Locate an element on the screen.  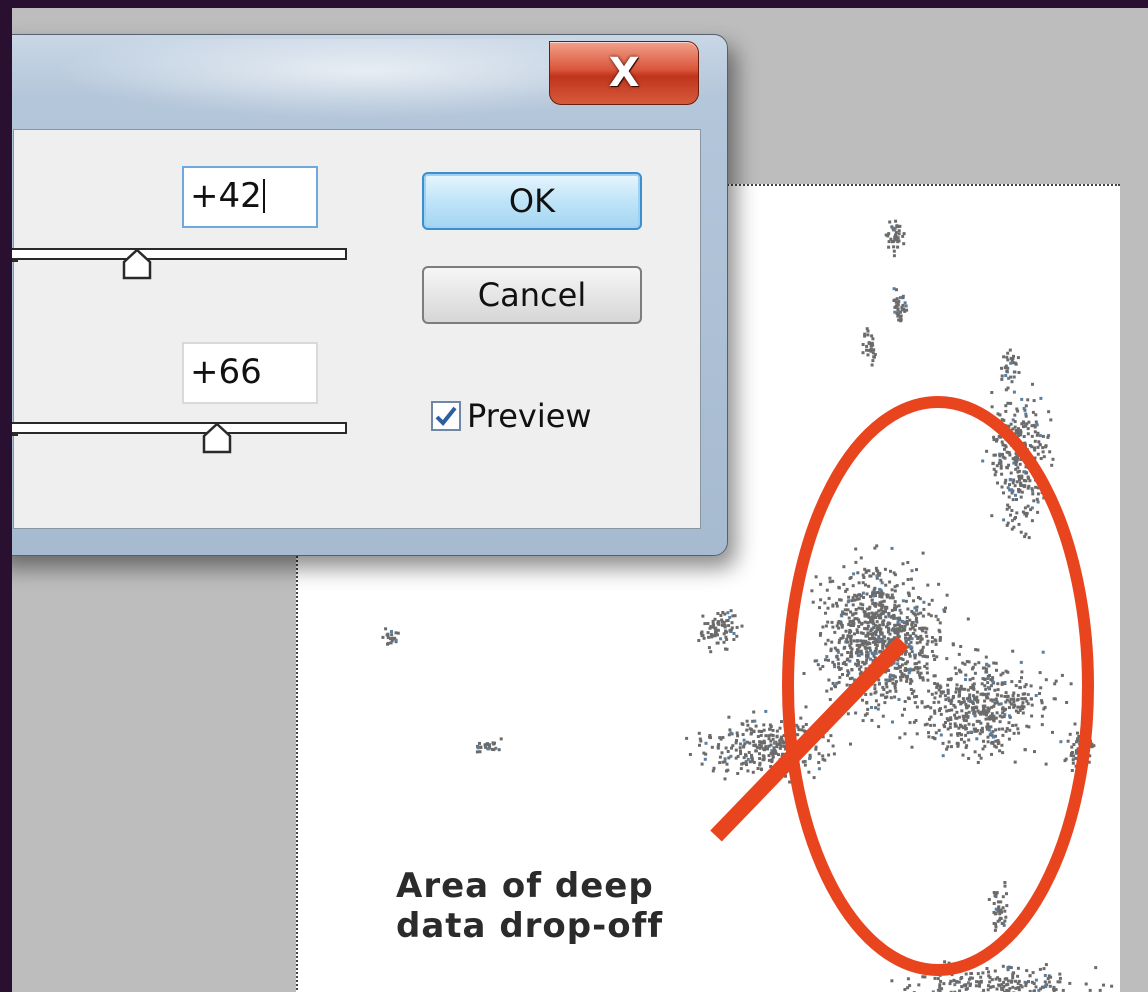
ok-button: OK is located at coordinates (532, 201).